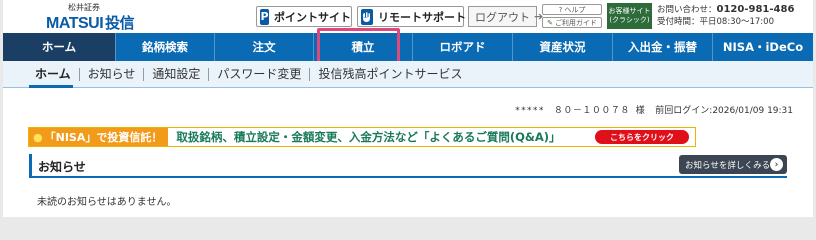  Describe the element at coordinates (62, 167) in the screenshot. I see `notice-title: お知らせ` at that location.